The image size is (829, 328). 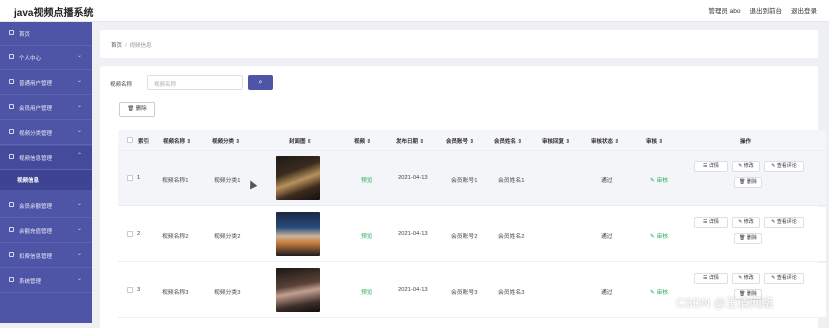 What do you see at coordinates (141, 109) in the screenshot?
I see `delete-button-label: 删除` at bounding box center [141, 109].